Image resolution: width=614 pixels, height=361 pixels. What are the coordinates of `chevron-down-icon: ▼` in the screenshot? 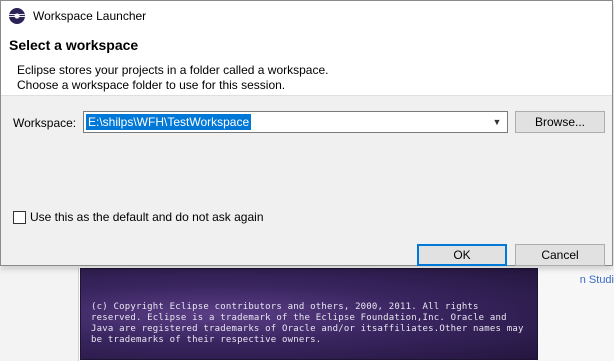 It's located at (497, 122).